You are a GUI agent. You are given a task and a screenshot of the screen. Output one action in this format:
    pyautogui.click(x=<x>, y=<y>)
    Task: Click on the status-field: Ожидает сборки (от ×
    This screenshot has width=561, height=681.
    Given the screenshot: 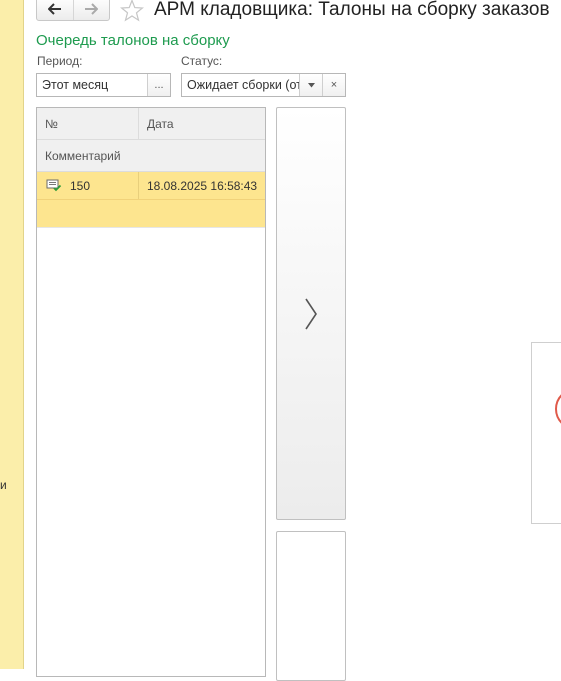 What is the action you would take?
    pyautogui.click(x=263, y=85)
    